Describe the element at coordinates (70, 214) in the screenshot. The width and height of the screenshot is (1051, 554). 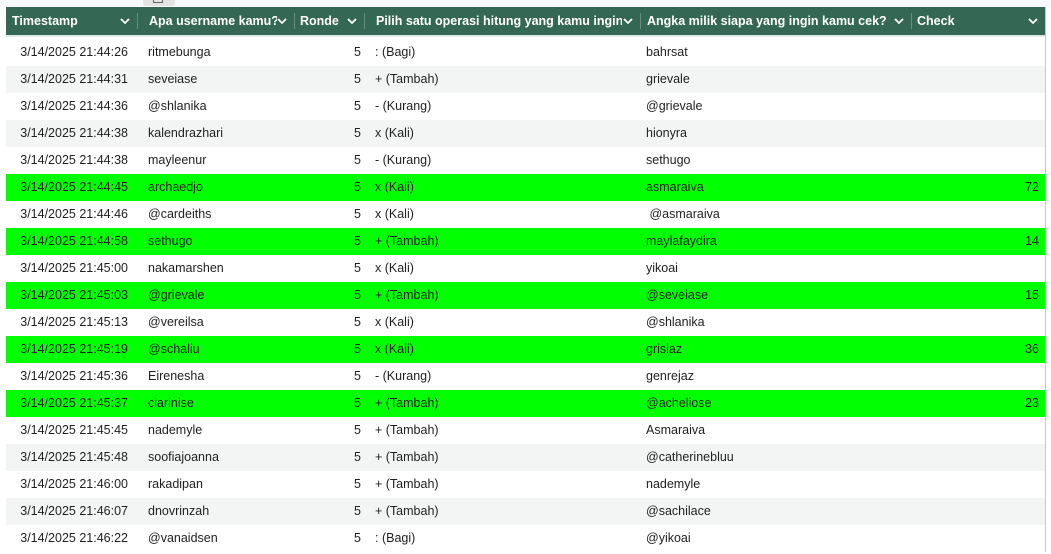
I see `timestamp-cell: 3/14/2025 21:44:46` at that location.